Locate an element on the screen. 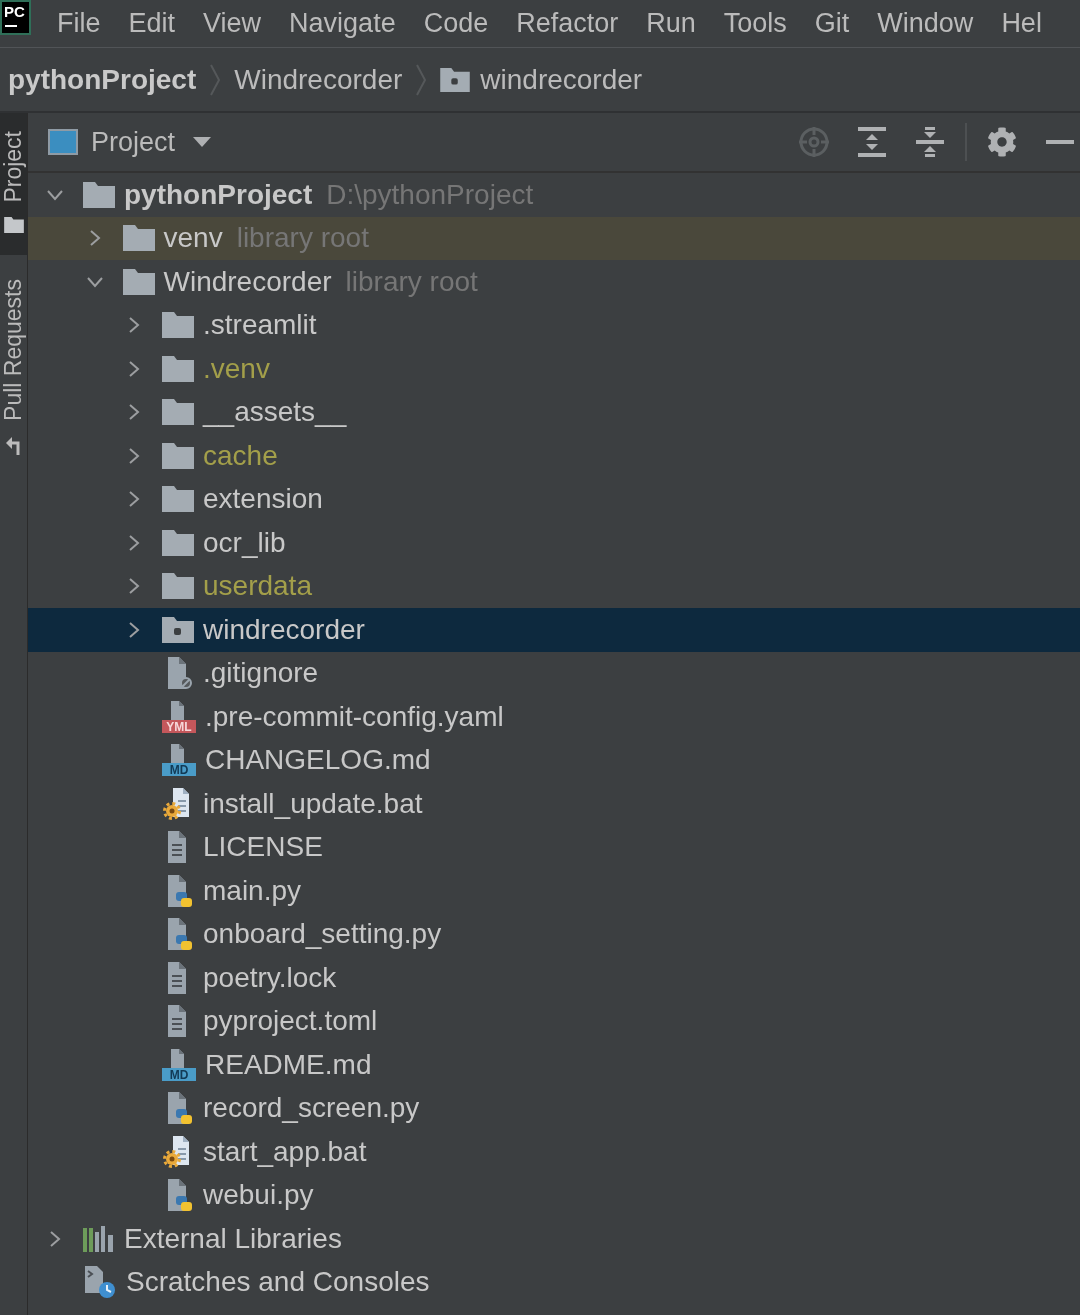  node-name: Windrecorder is located at coordinates (247, 281).